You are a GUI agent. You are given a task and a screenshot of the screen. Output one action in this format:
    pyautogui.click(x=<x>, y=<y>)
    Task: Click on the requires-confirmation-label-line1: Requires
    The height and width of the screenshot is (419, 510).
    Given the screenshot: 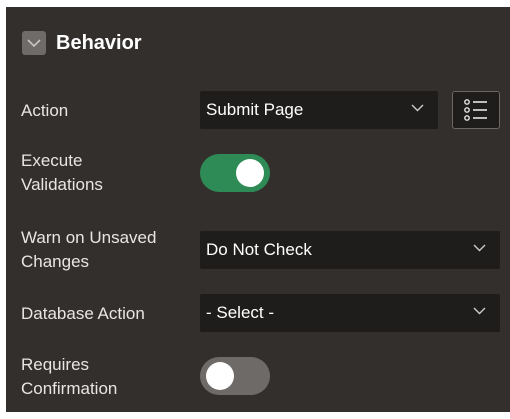 What is the action you would take?
    pyautogui.click(x=55, y=364)
    